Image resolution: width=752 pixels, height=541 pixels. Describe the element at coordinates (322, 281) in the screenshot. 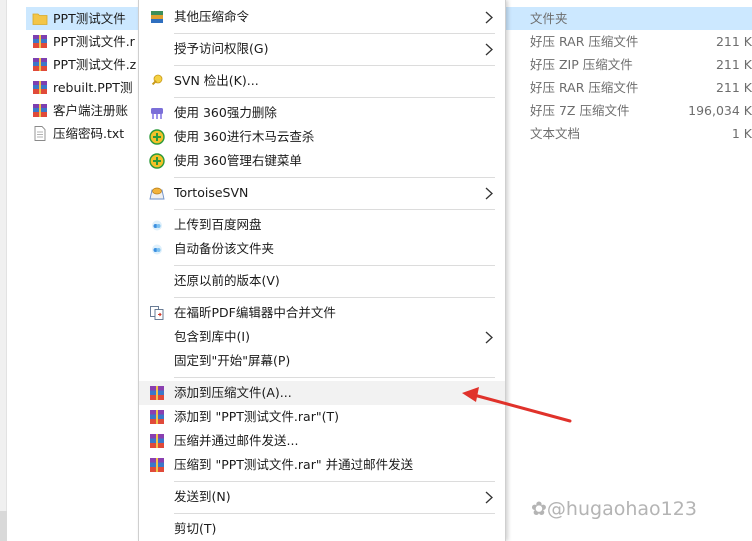

I see `menu-item-restore-versions: 还原以前的版本(V)` at that location.